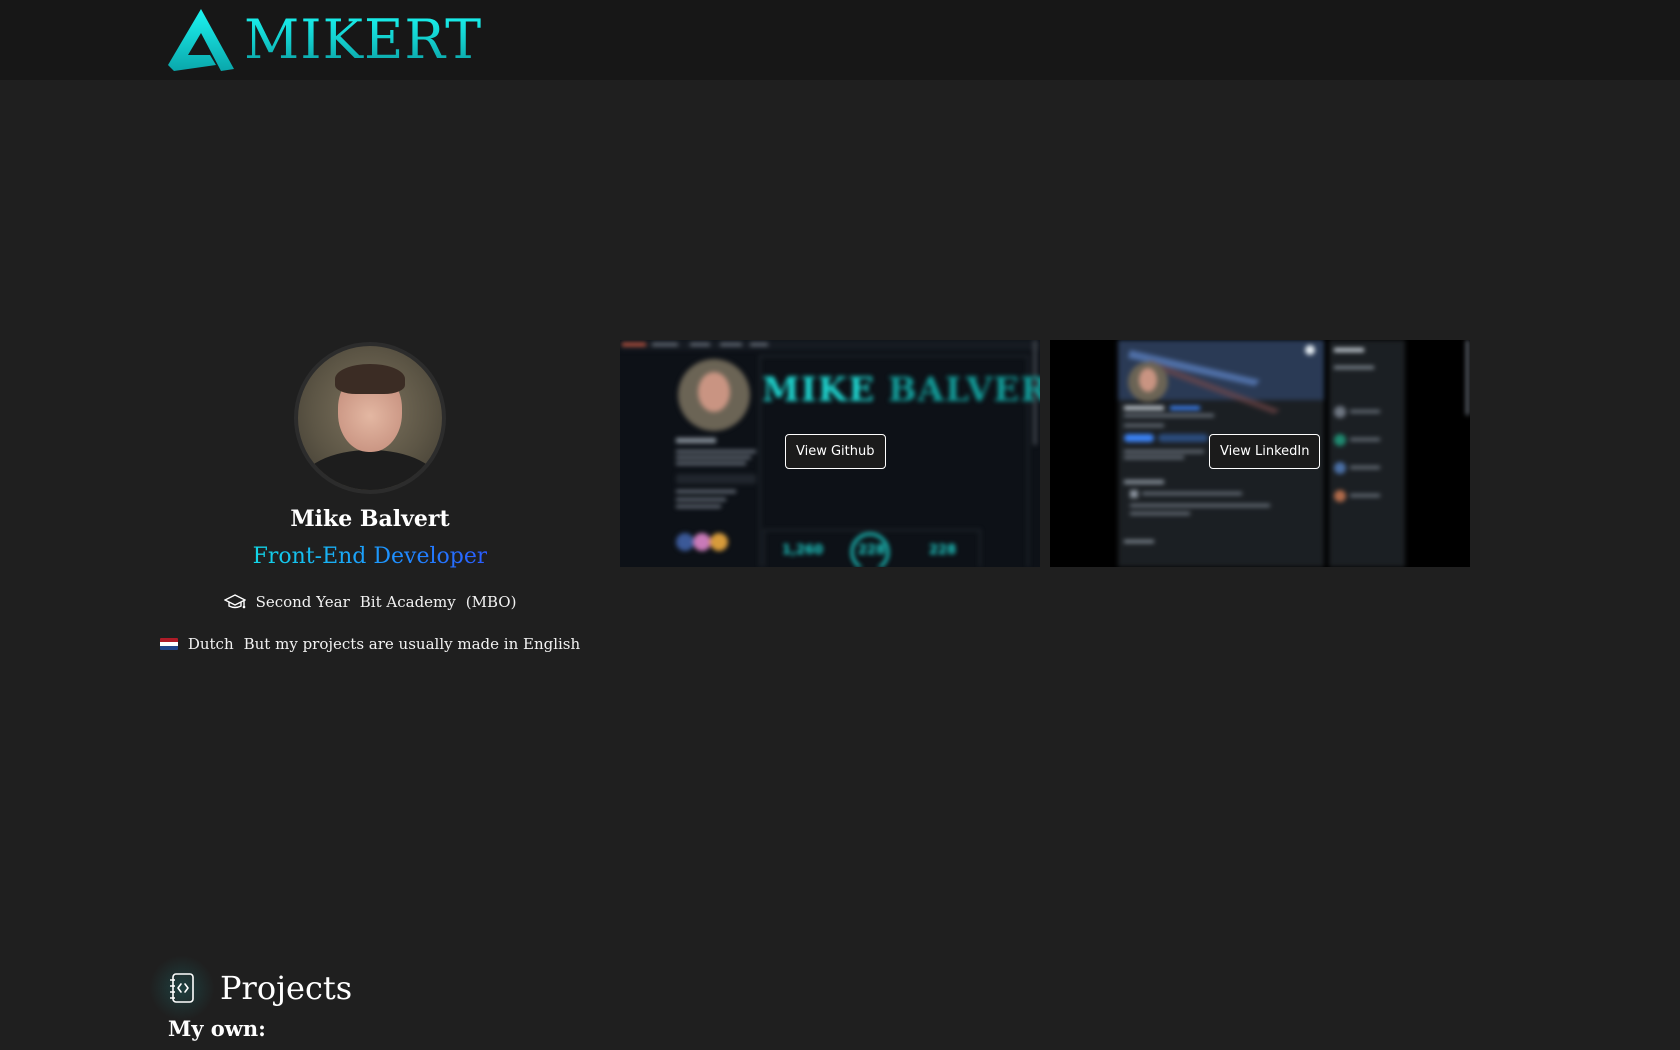  What do you see at coordinates (286, 988) in the screenshot?
I see `projects-title: Projects` at bounding box center [286, 988].